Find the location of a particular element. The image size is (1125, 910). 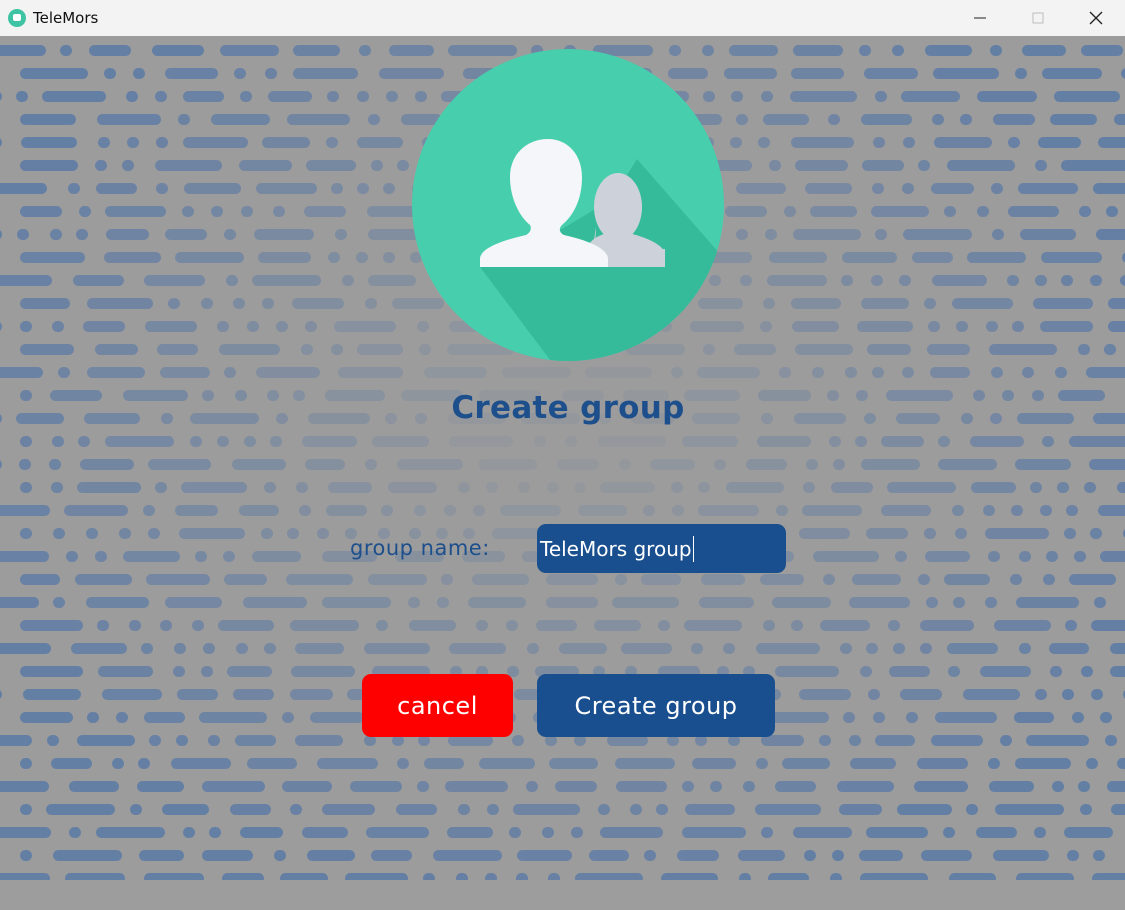

window-controls is located at coordinates (1038, 18).